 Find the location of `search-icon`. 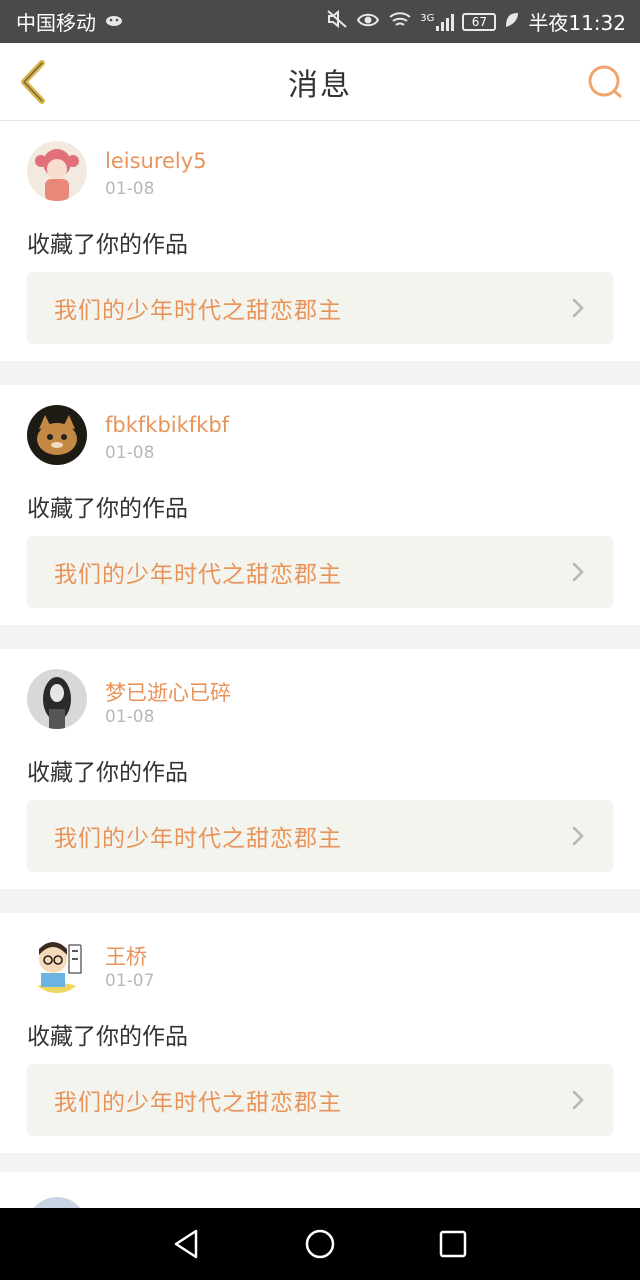

search-icon is located at coordinates (605, 81).